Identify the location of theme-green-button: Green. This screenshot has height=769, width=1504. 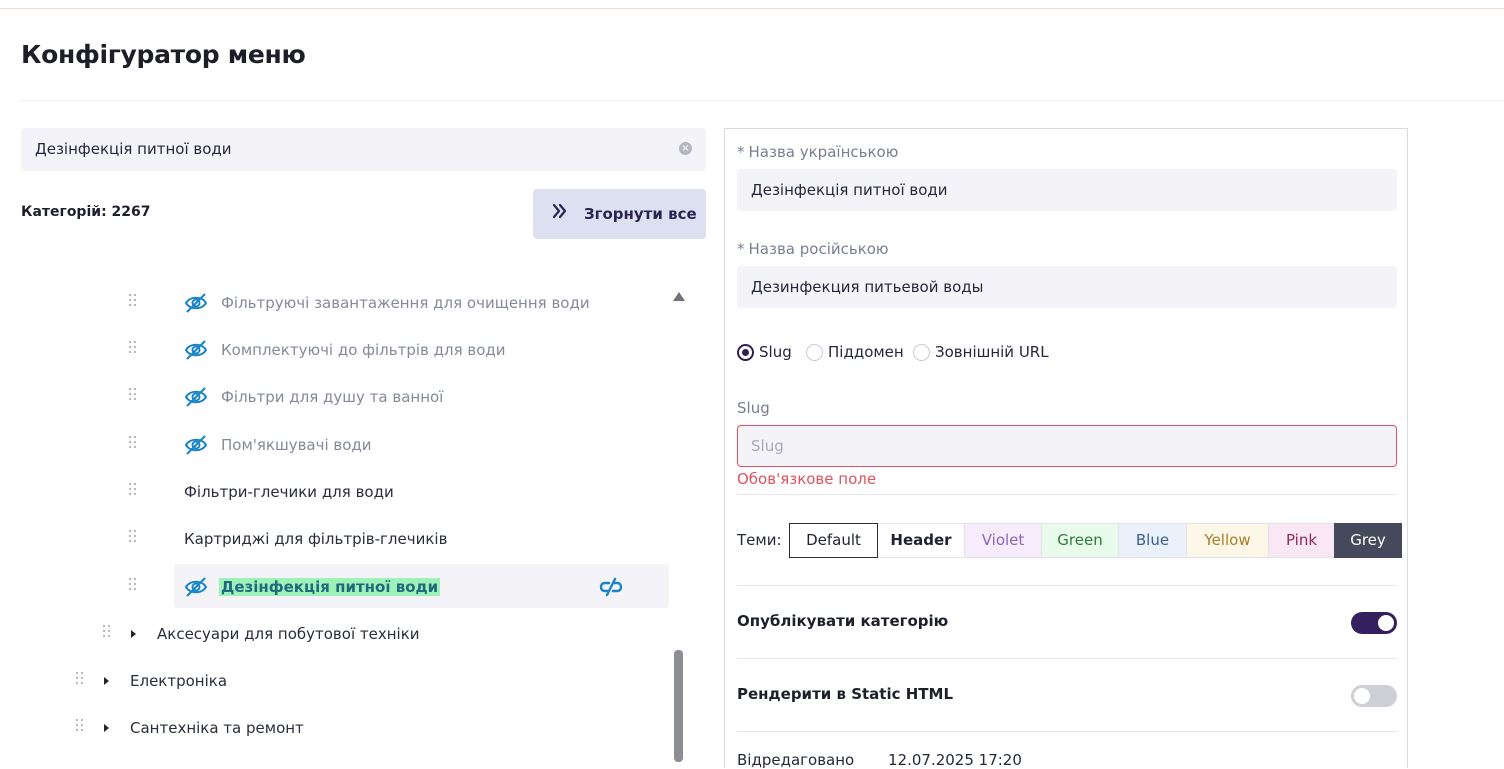
(1080, 540).